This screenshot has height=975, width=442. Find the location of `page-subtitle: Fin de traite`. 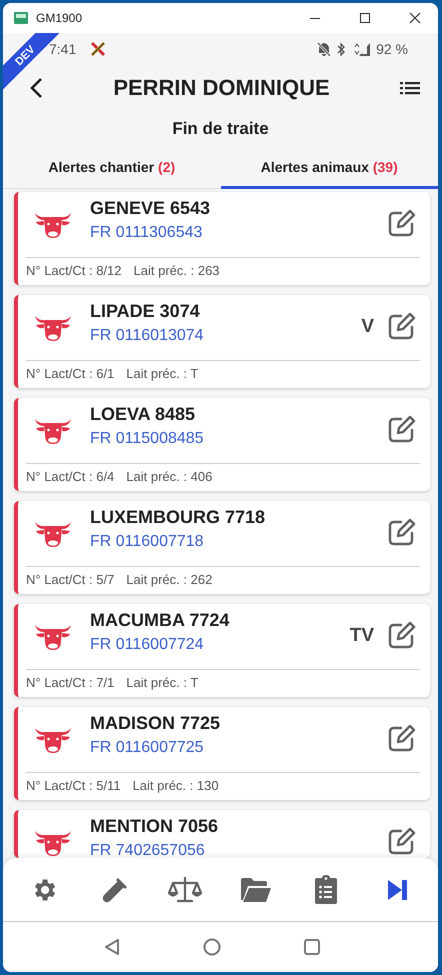

page-subtitle: Fin de traite is located at coordinates (220, 129).